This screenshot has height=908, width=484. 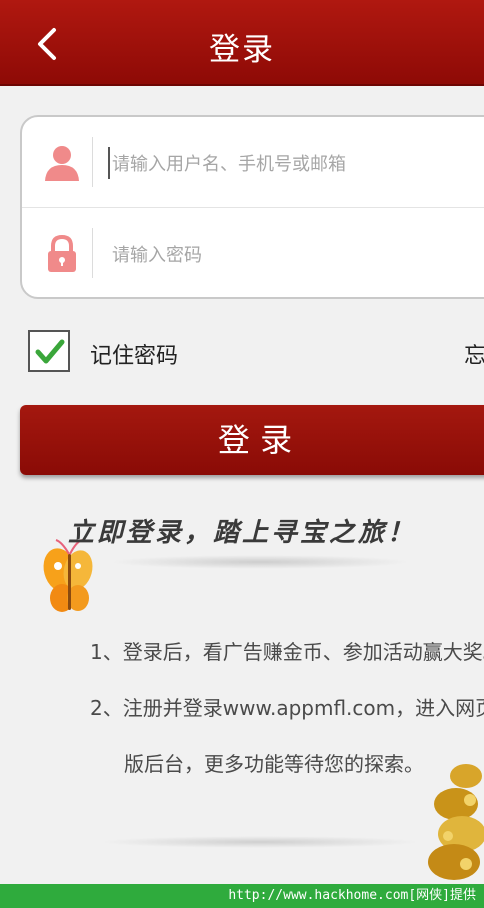 I want to click on page-title: 登录, so click(x=242, y=50).